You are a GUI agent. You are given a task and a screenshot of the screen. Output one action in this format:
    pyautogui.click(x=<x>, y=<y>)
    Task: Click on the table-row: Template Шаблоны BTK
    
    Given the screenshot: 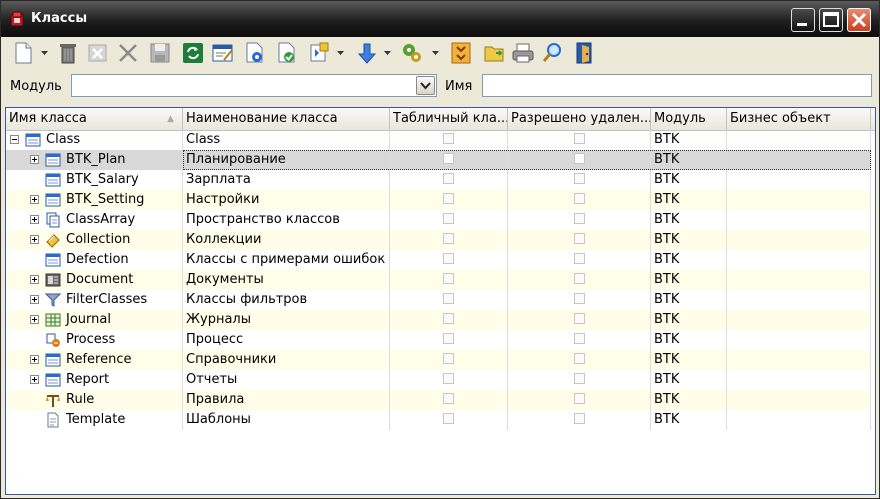 What is the action you would take?
    pyautogui.click(x=438, y=420)
    